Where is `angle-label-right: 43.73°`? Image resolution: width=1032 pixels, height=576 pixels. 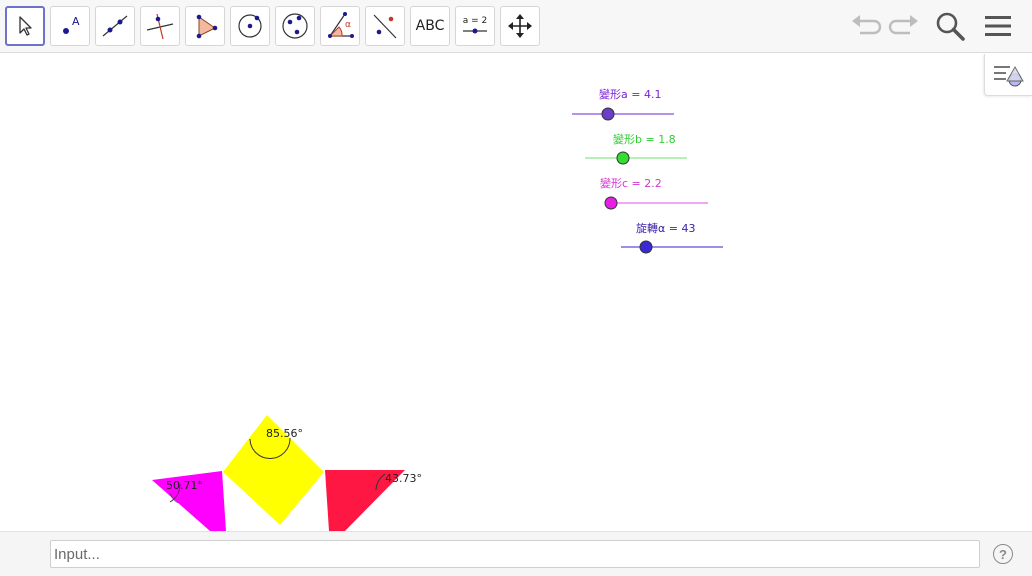
angle-label-right: 43.73° is located at coordinates (403, 478).